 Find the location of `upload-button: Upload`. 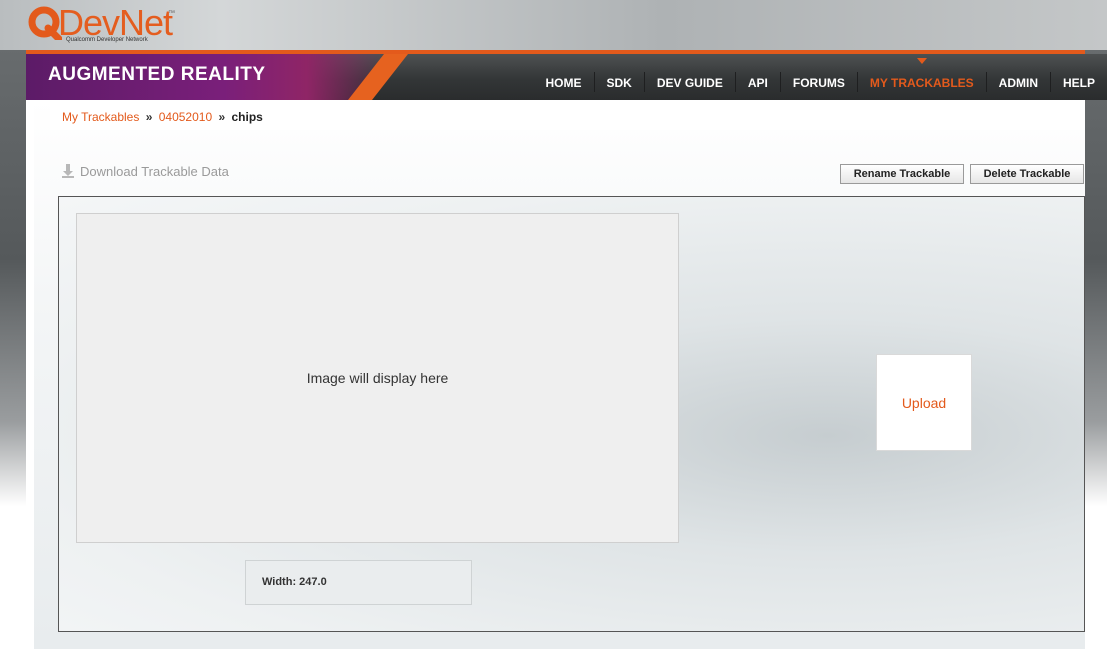

upload-button: Upload is located at coordinates (924, 402).